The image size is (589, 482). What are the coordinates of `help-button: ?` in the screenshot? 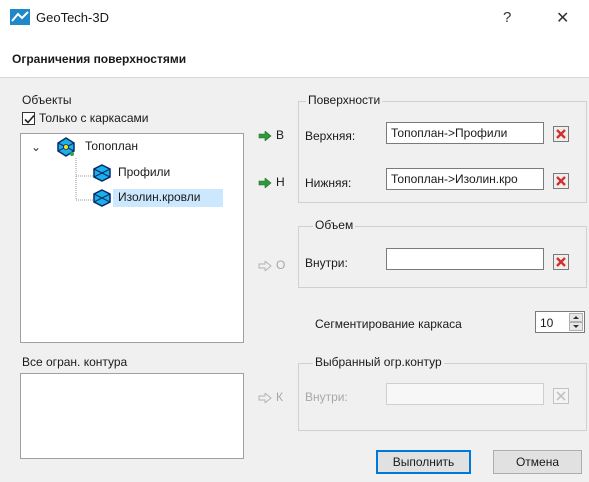 It's located at (507, 17).